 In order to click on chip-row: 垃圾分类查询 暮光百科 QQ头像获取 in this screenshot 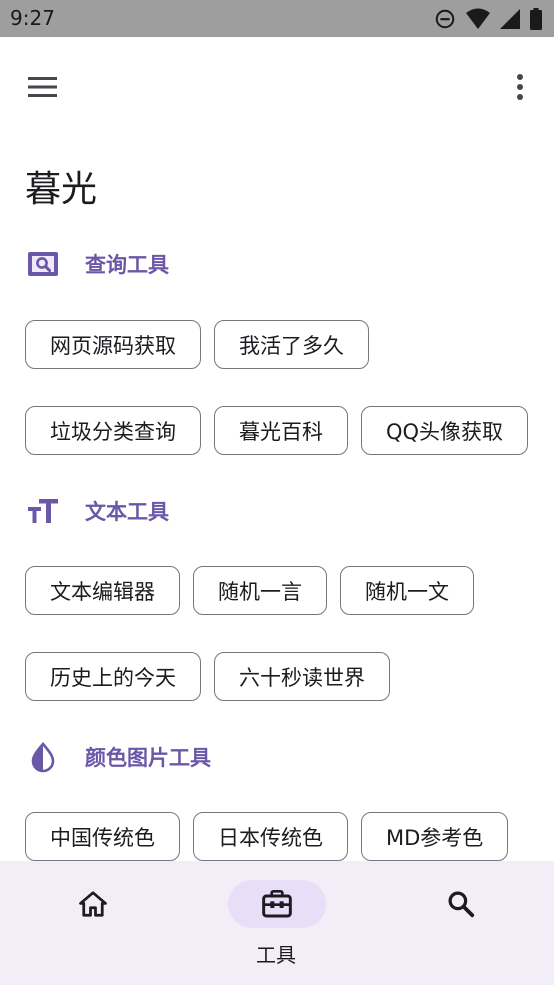, I will do `click(277, 430)`.